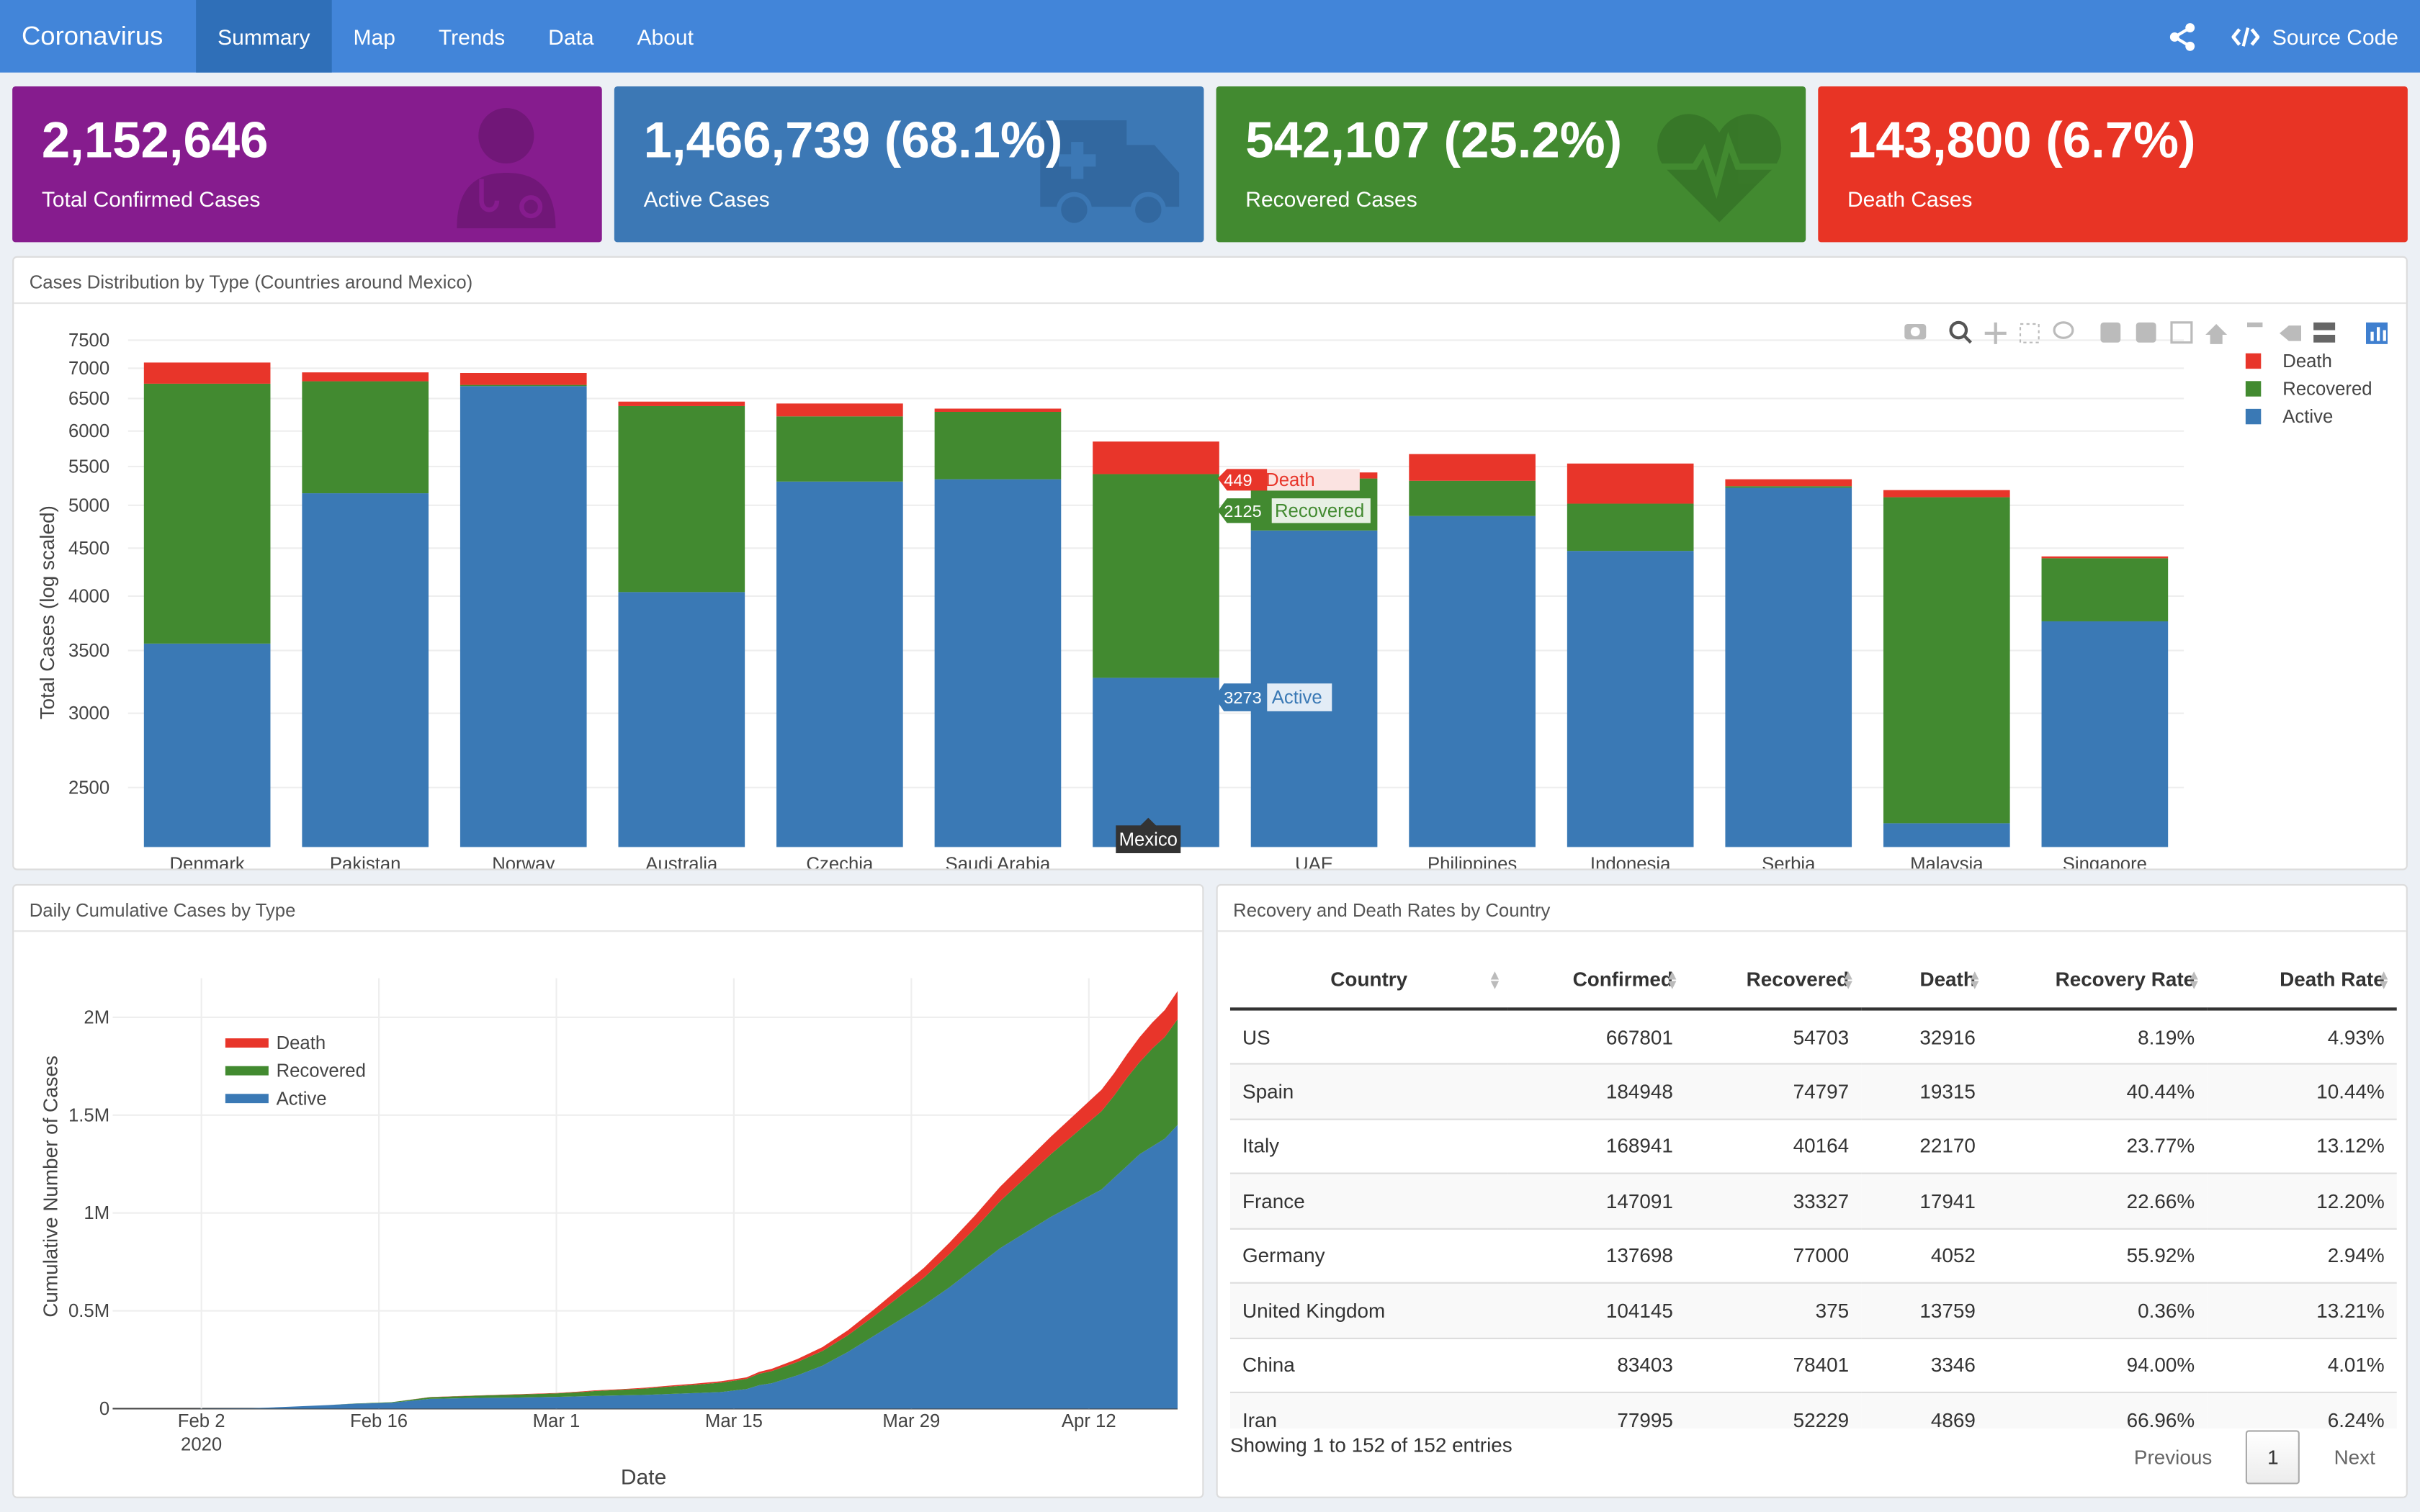  What do you see at coordinates (98, 36) in the screenshot?
I see `app-brand: Coronavirus` at bounding box center [98, 36].